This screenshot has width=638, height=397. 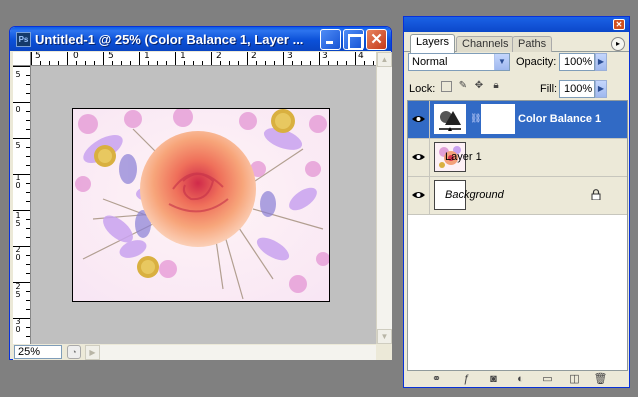 I want to click on layer-style-icon: ƒ, so click(x=466, y=379).